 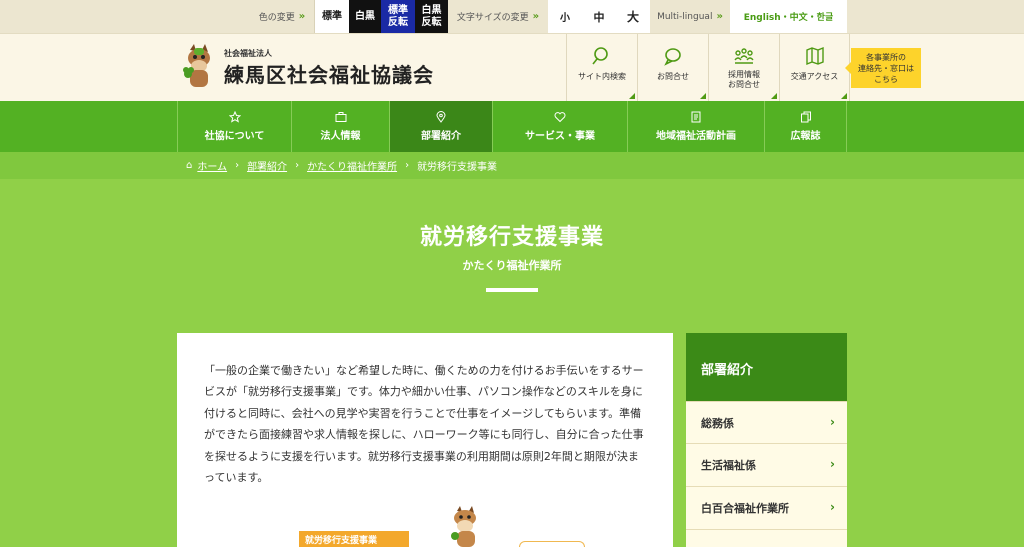 I want to click on site-logo: 社会福祉法人 練馬区社会福祉協議会, so click(x=315, y=69).